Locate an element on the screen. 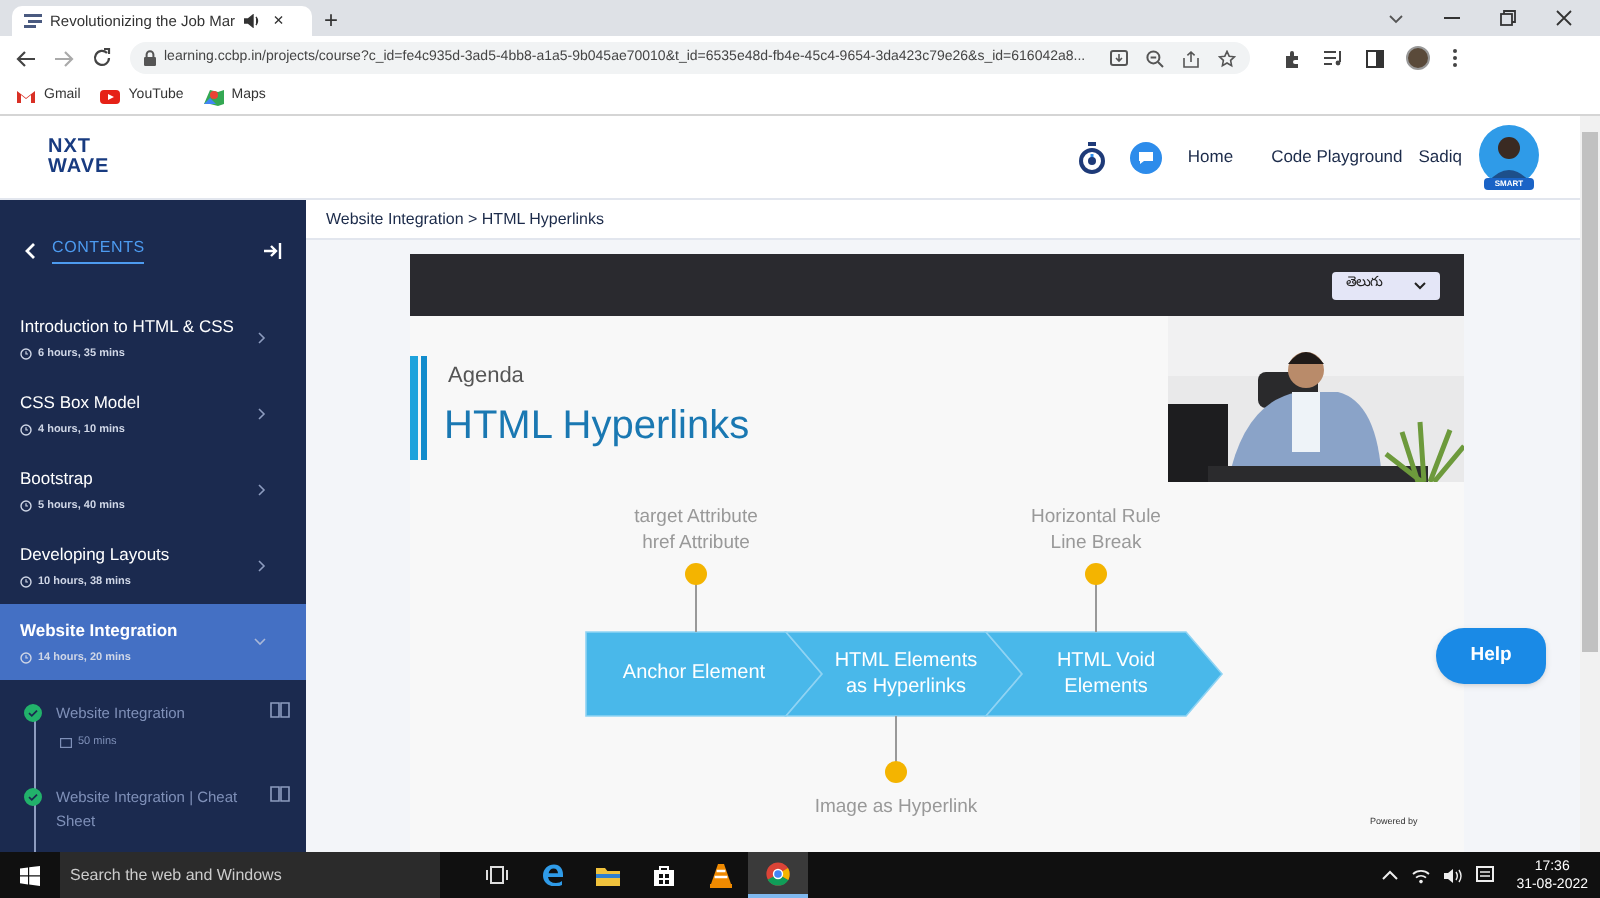 This screenshot has height=898, width=1600. lock-icon is located at coordinates (150, 58).